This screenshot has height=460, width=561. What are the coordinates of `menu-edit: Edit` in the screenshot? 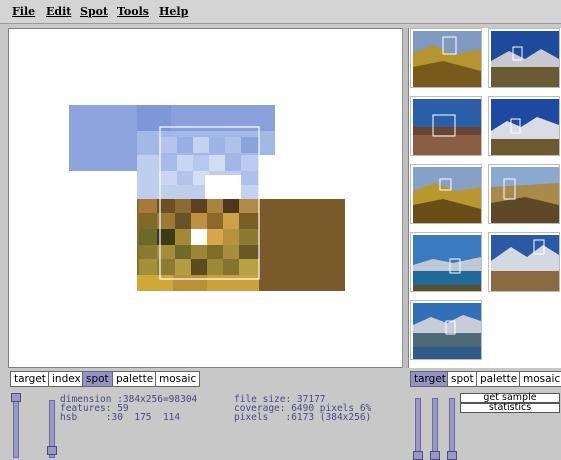 It's located at (58, 11).